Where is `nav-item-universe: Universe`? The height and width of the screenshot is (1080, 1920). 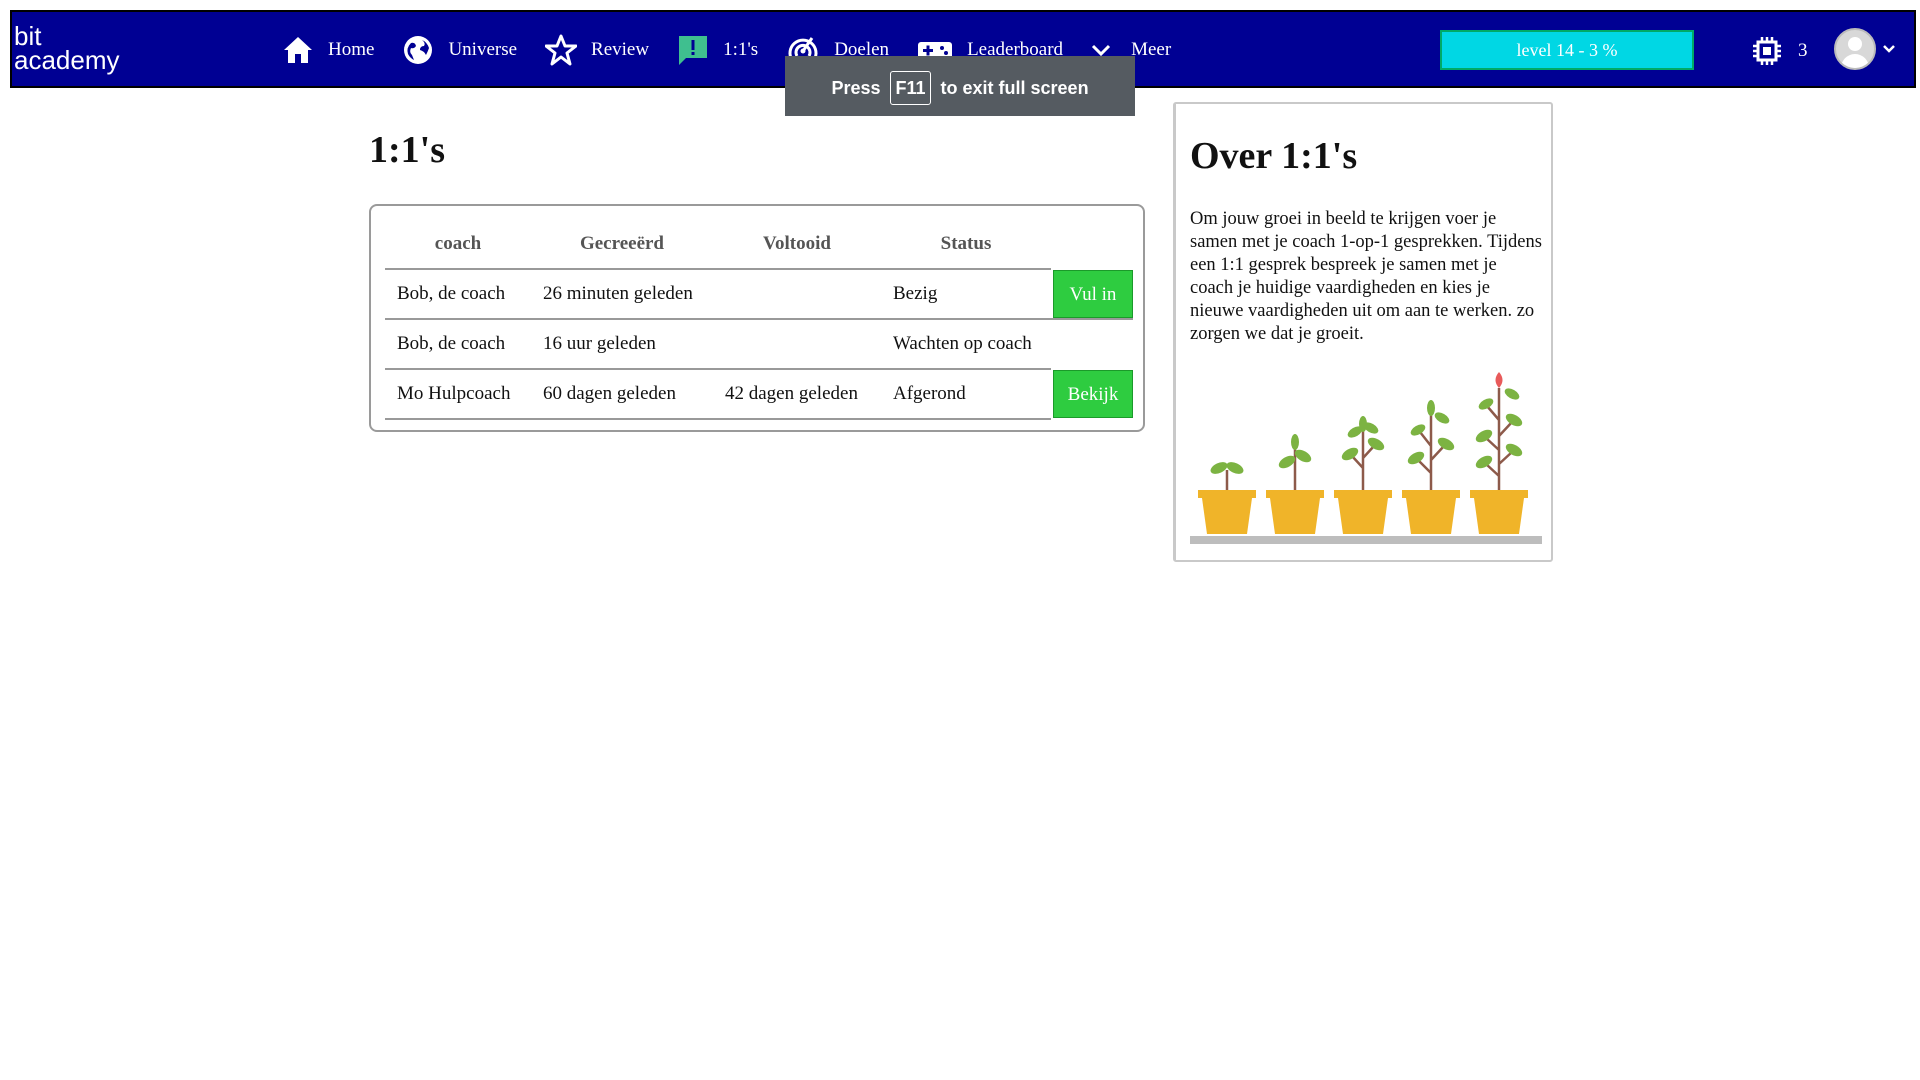 nav-item-universe: Universe is located at coordinates (459, 50).